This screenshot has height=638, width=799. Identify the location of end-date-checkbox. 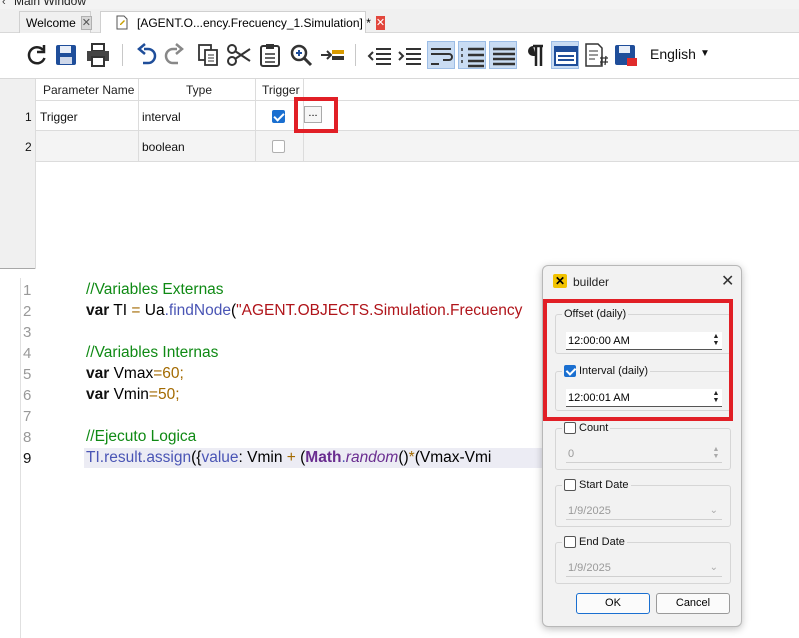
(570, 542).